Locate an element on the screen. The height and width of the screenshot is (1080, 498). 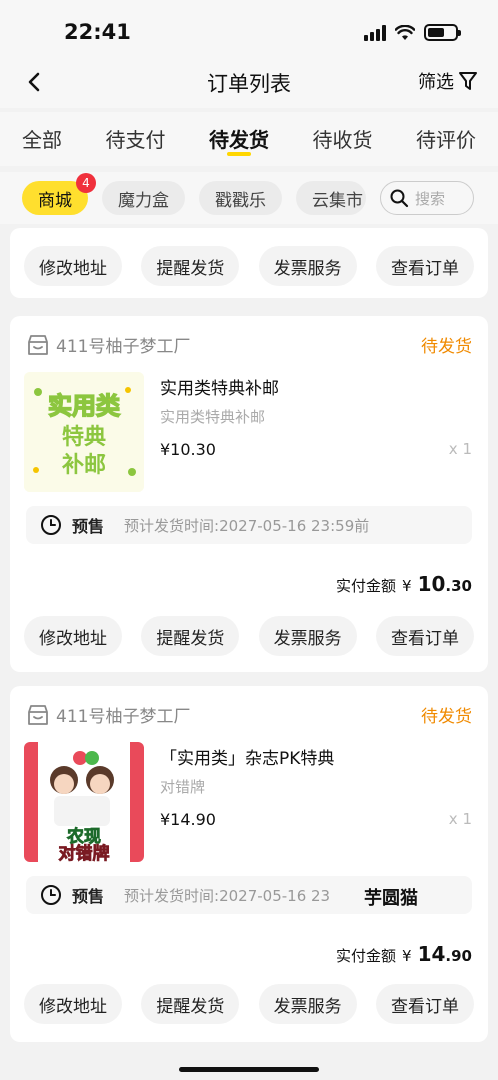
cellular-signal-icon is located at coordinates (375, 32).